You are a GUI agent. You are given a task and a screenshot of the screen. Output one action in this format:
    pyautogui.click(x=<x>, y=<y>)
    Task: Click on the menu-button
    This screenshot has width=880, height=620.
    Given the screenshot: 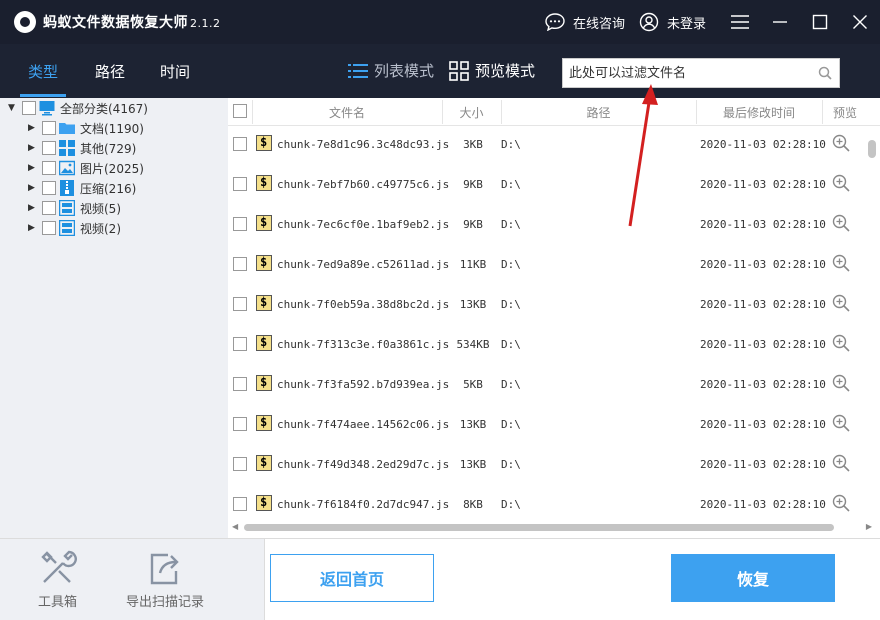 What is the action you would take?
    pyautogui.click(x=740, y=22)
    